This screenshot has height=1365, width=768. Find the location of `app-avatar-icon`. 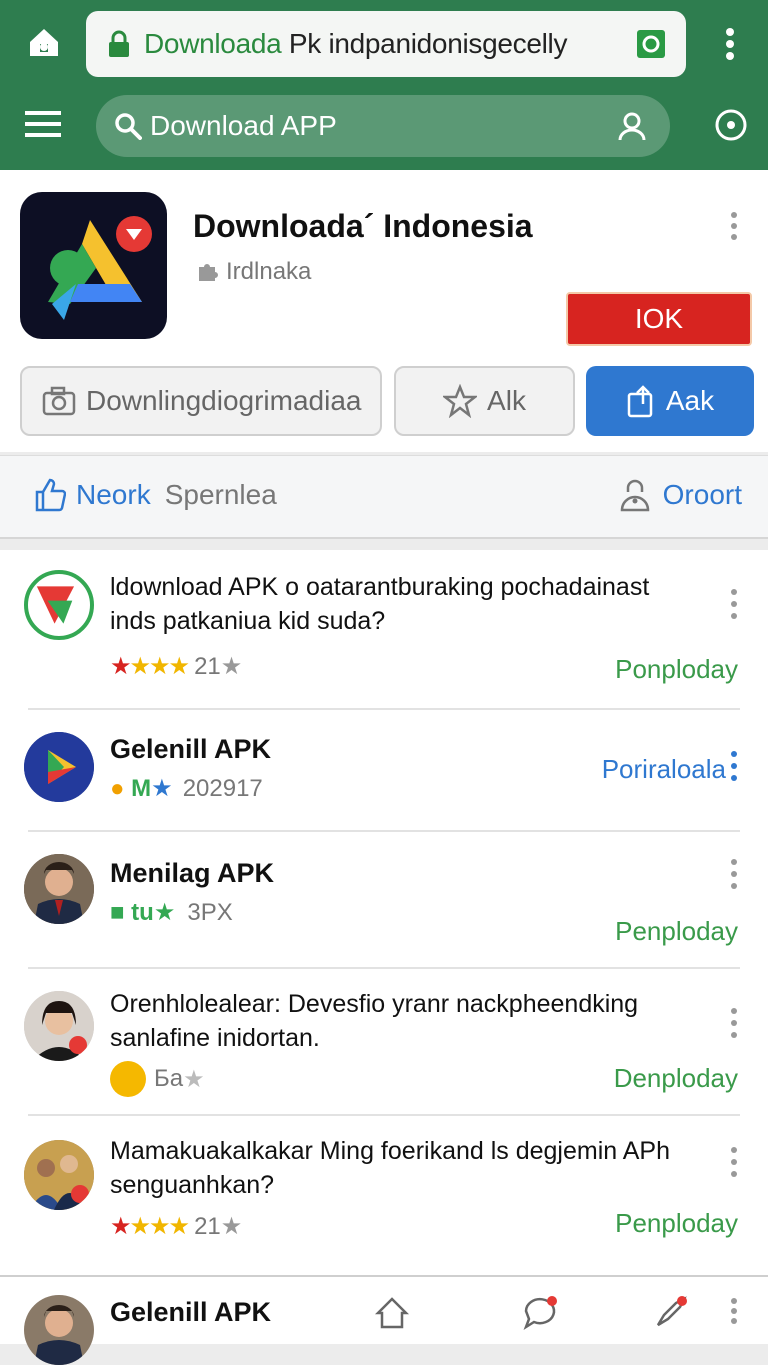

app-avatar-icon is located at coordinates (59, 605).